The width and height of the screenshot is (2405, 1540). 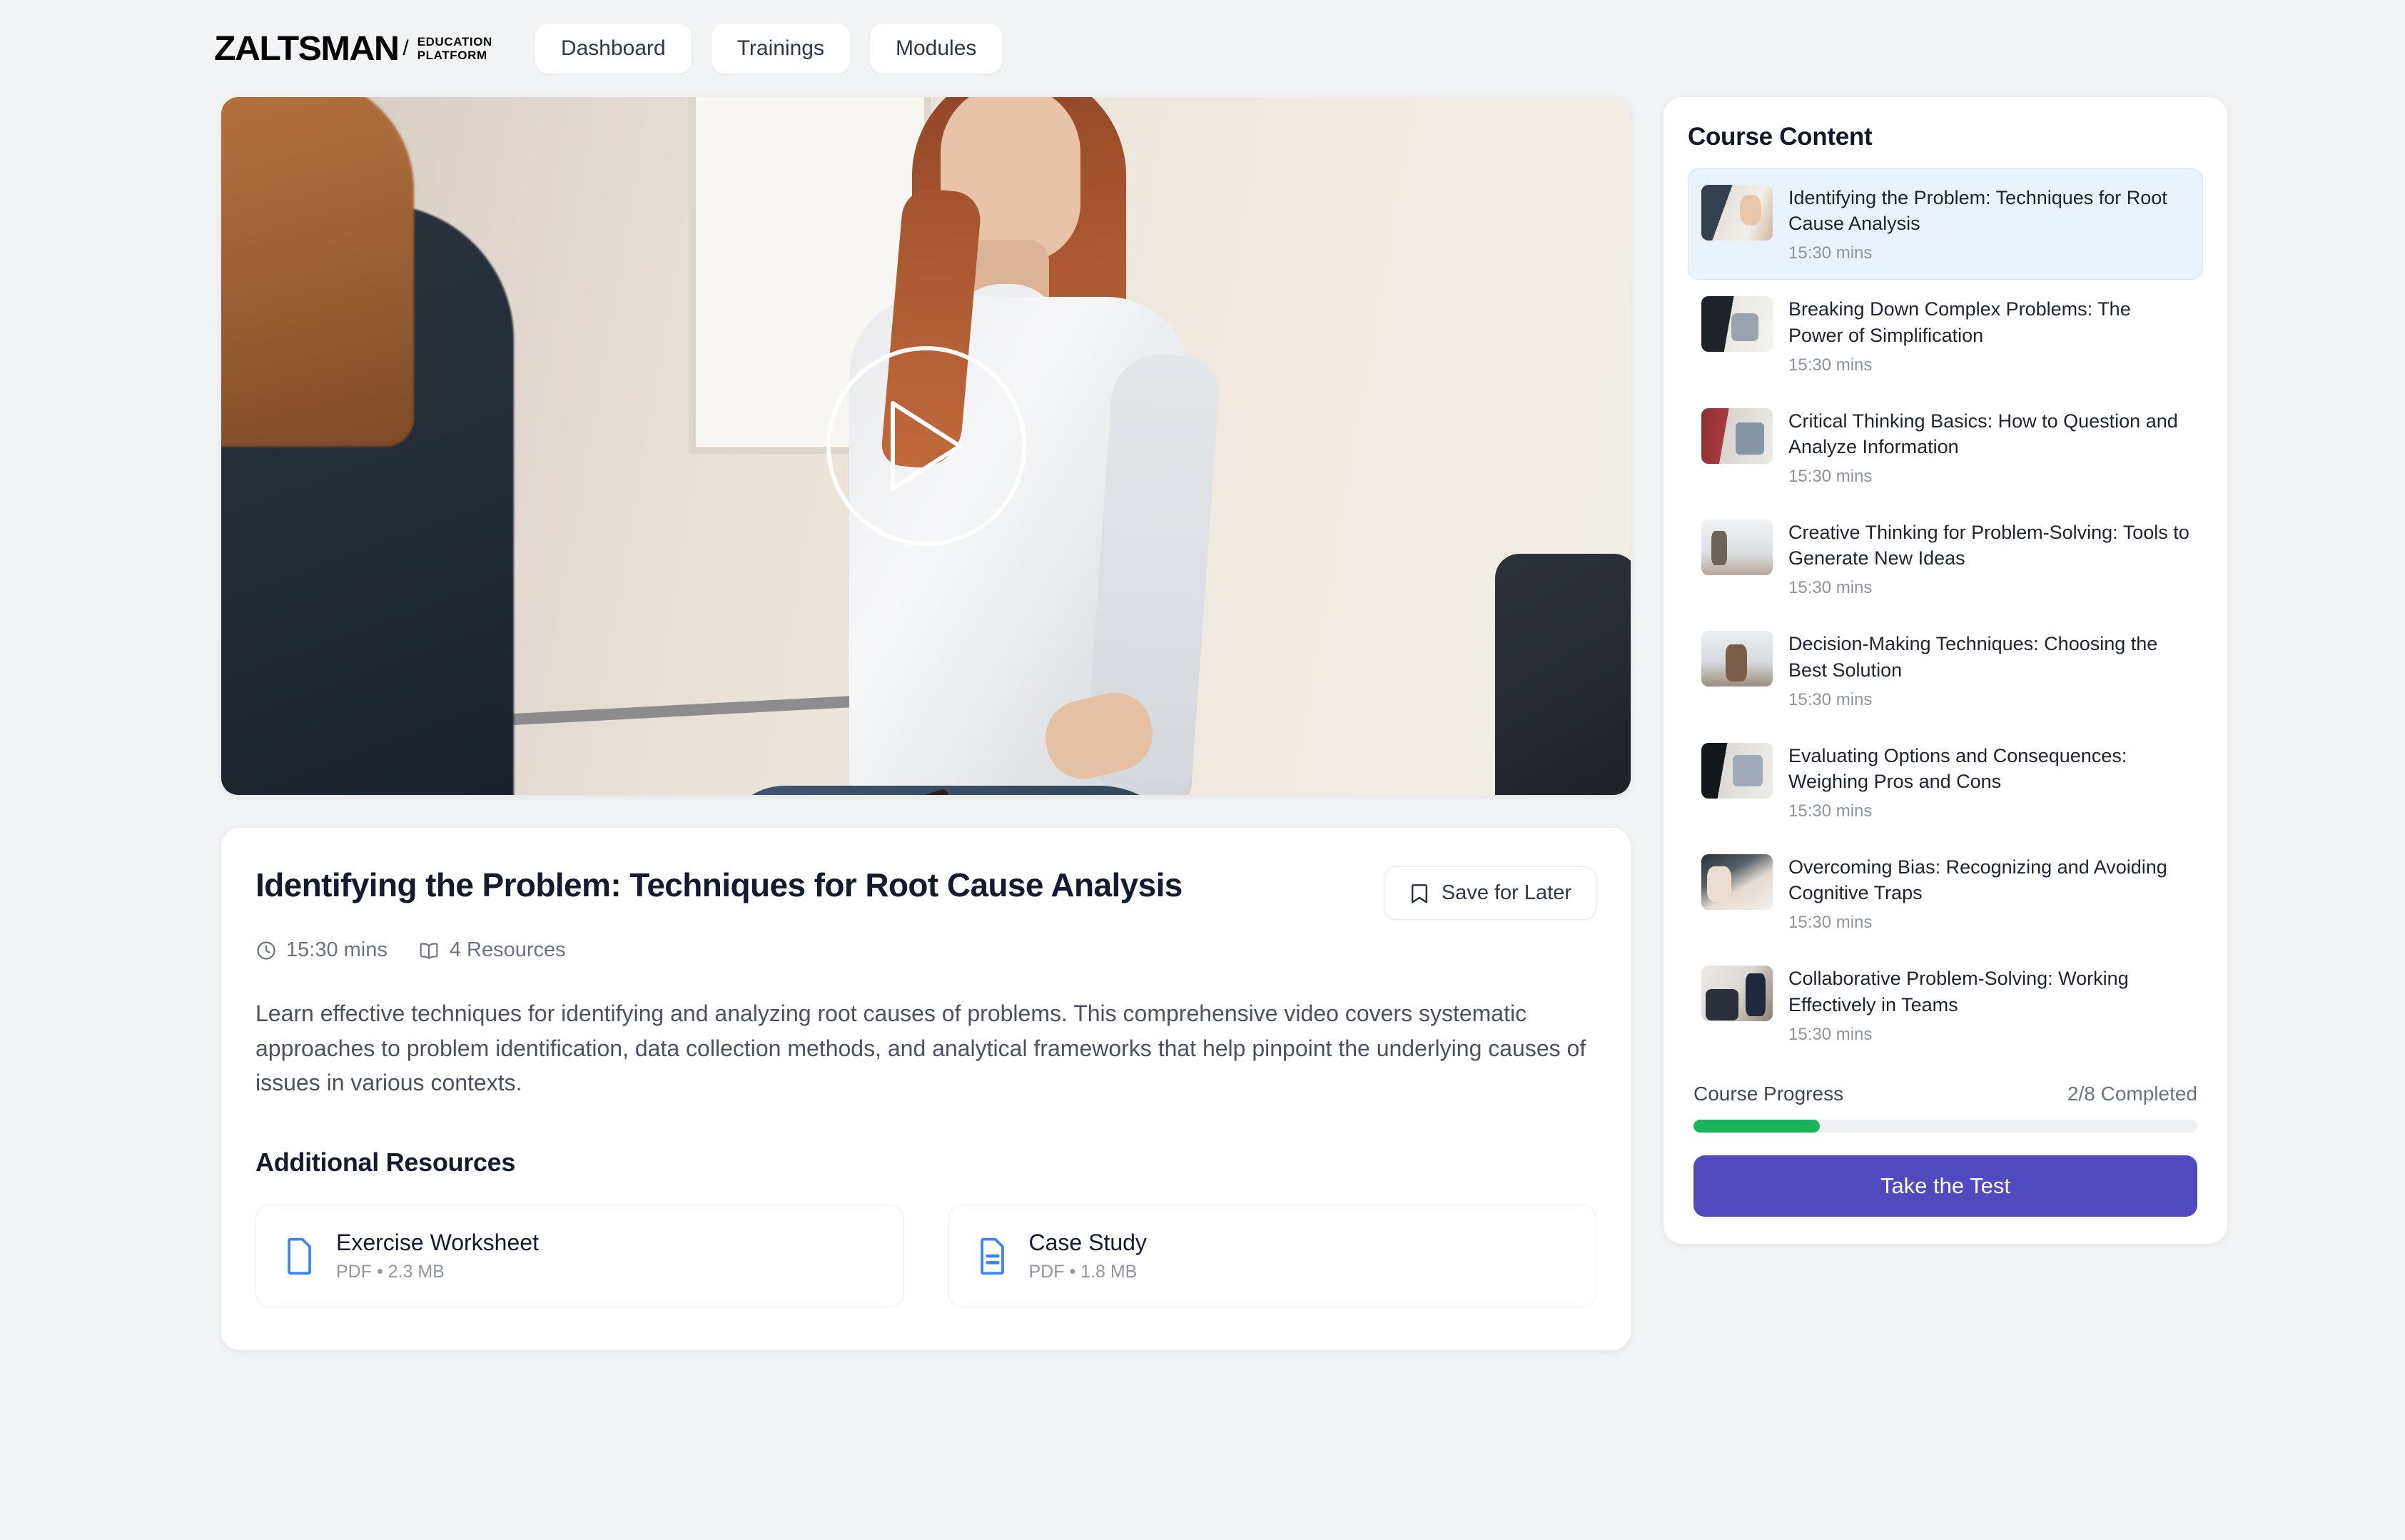 I want to click on play-button-icon, so click(x=926, y=446).